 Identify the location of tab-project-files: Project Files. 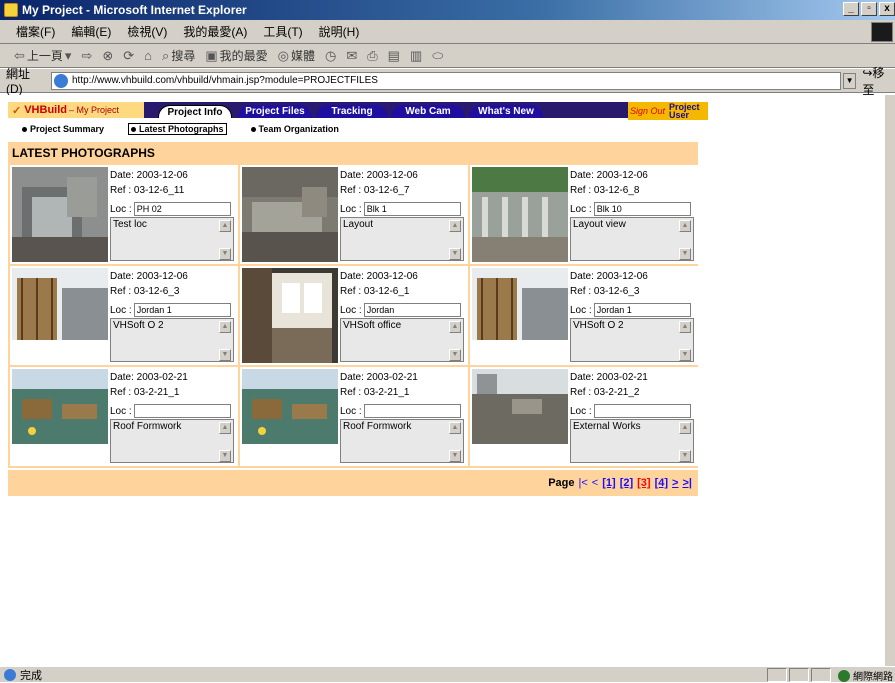
(275, 111).